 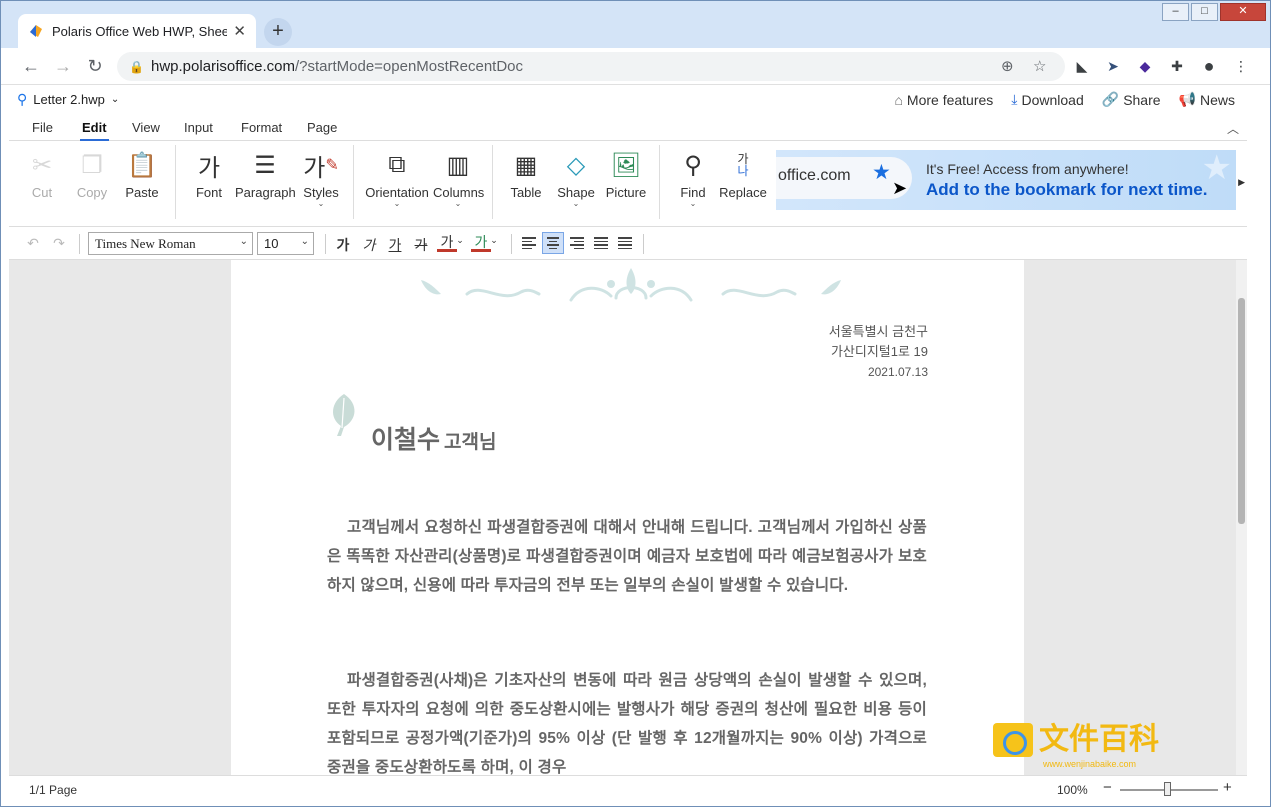 I want to click on document-icon: ⚲, so click(x=22, y=99).